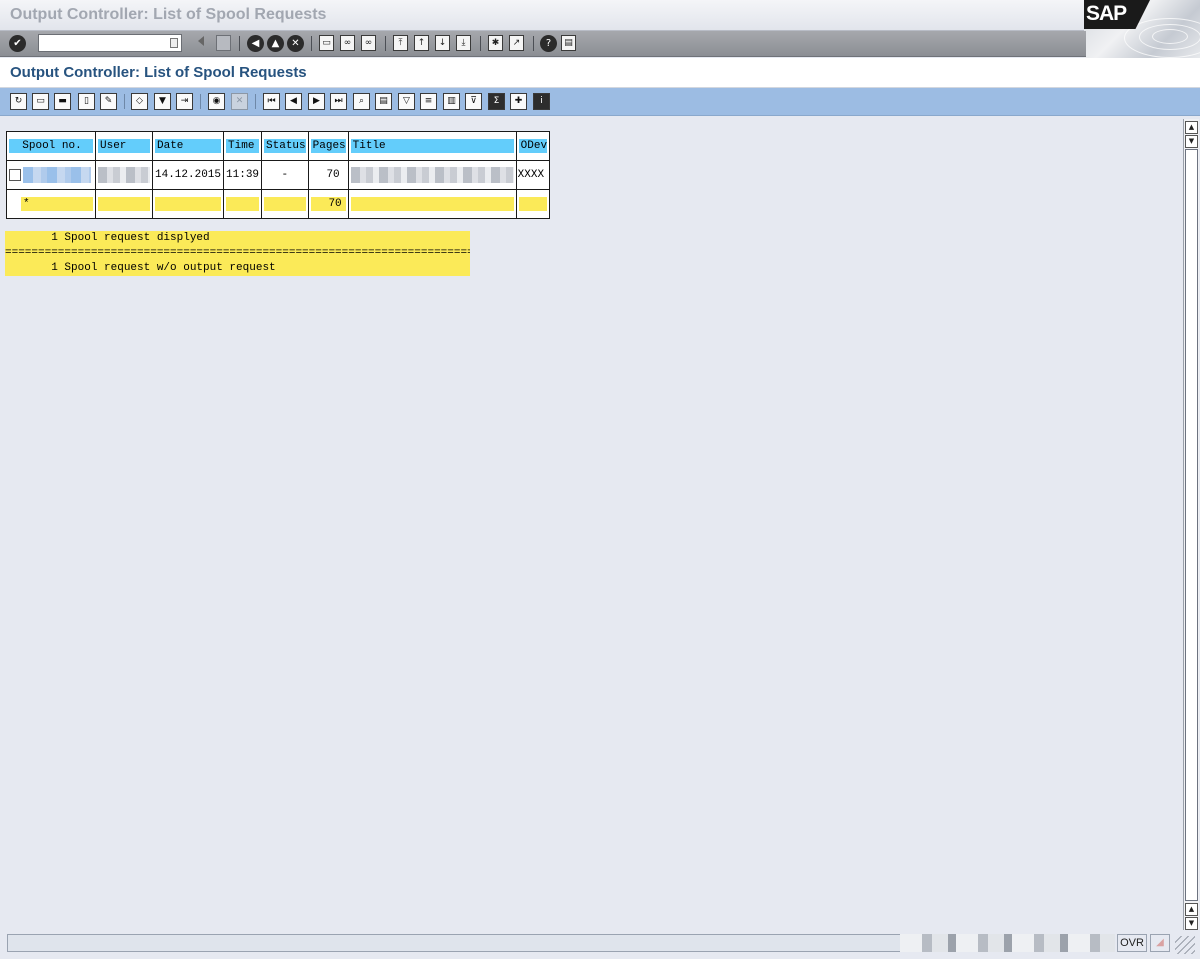  Describe the element at coordinates (406, 101) in the screenshot. I see `sort-ascending-icon: ▽` at that location.